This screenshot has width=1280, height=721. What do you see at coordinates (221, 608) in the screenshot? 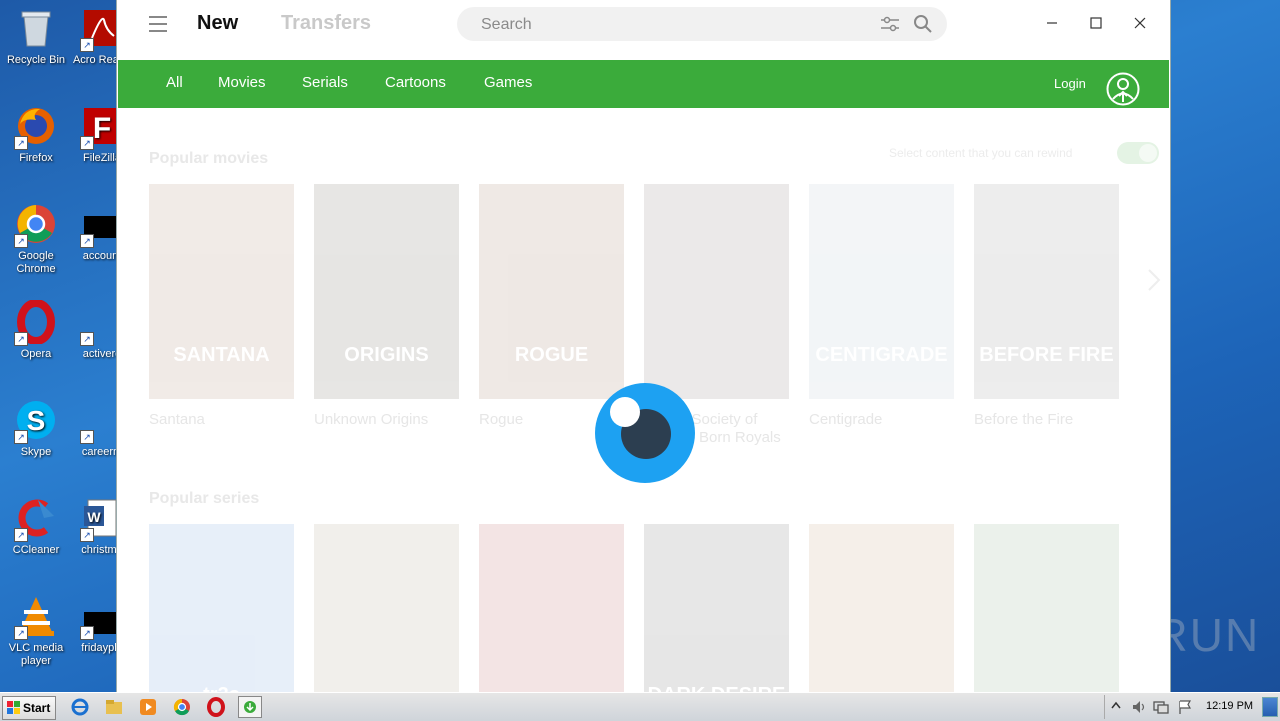
I see `series-card: tr3s` at bounding box center [221, 608].